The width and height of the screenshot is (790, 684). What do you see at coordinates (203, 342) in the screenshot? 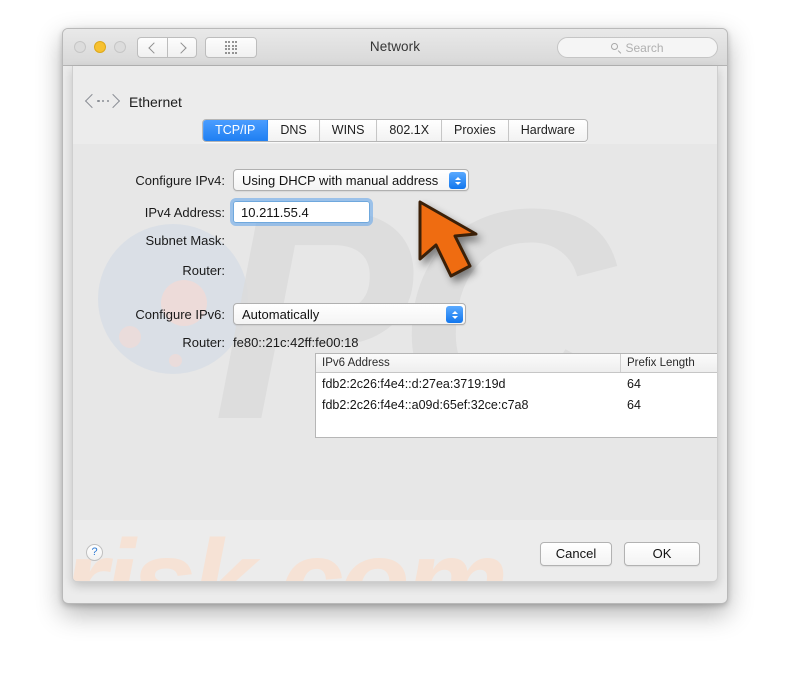
I see `ipv6-router-label: Router:` at bounding box center [203, 342].